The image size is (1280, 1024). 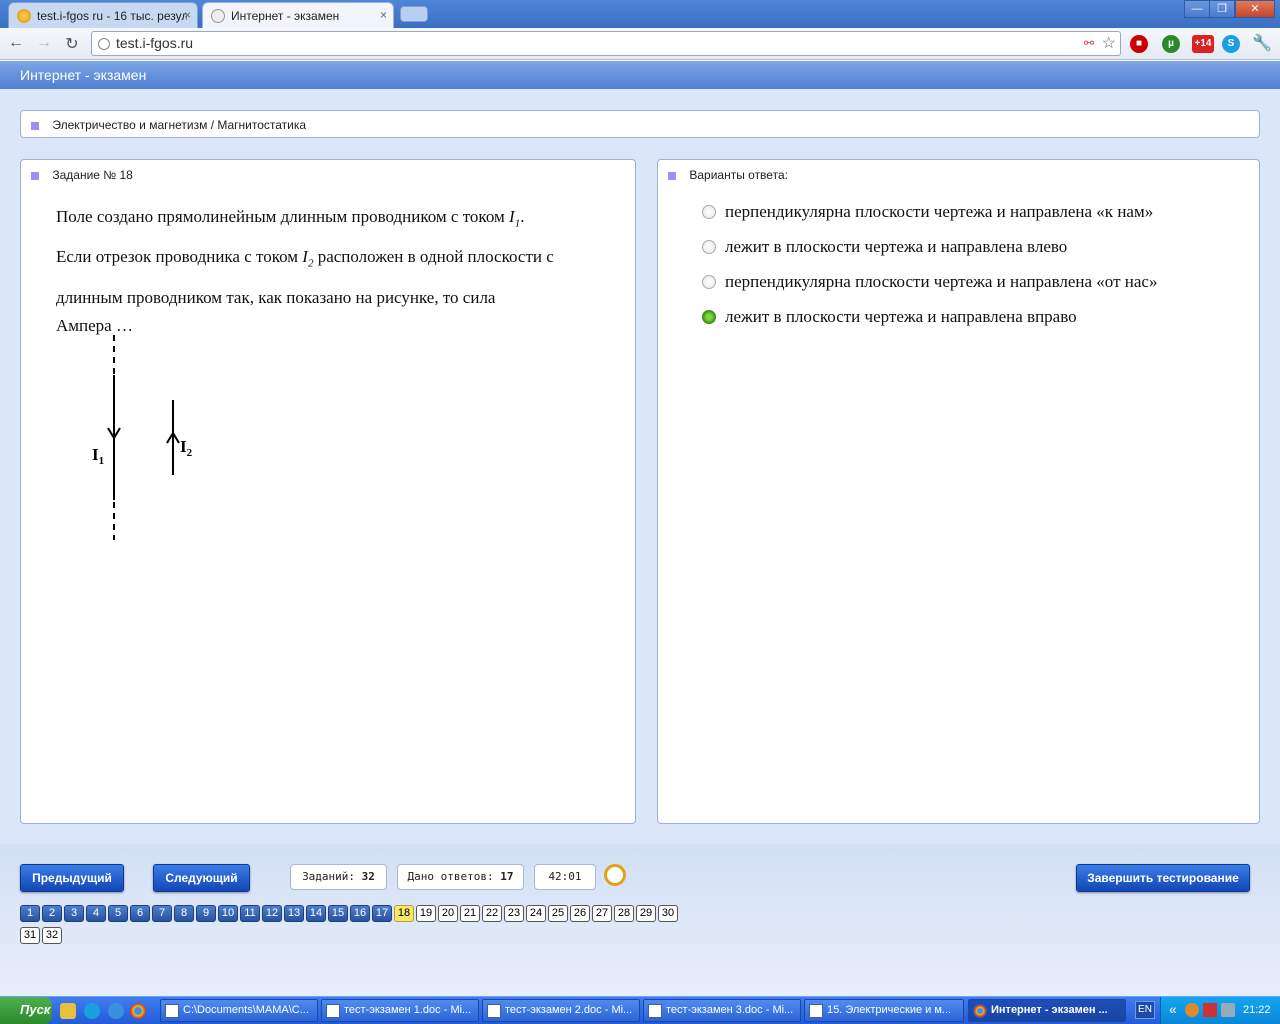 What do you see at coordinates (606, 43) in the screenshot?
I see `address-bar: test.i-fgos.ru ⚯ ☆` at bounding box center [606, 43].